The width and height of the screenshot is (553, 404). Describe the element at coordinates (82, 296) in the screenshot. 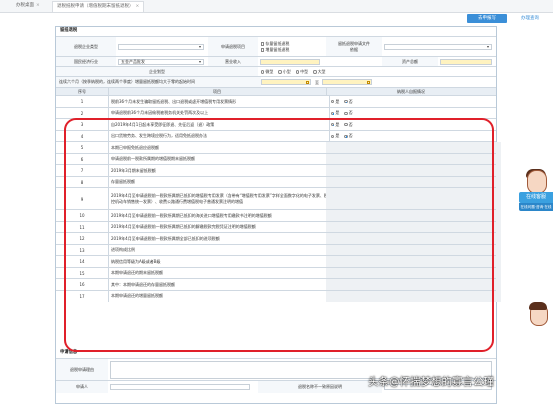

I see `row-number: 17` at that location.